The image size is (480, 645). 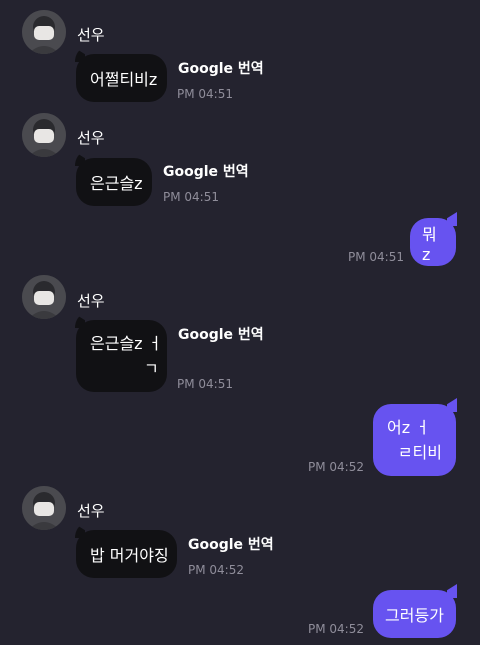 What do you see at coordinates (408, 427) in the screenshot?
I see `message-line: 어z ㅓ` at bounding box center [408, 427].